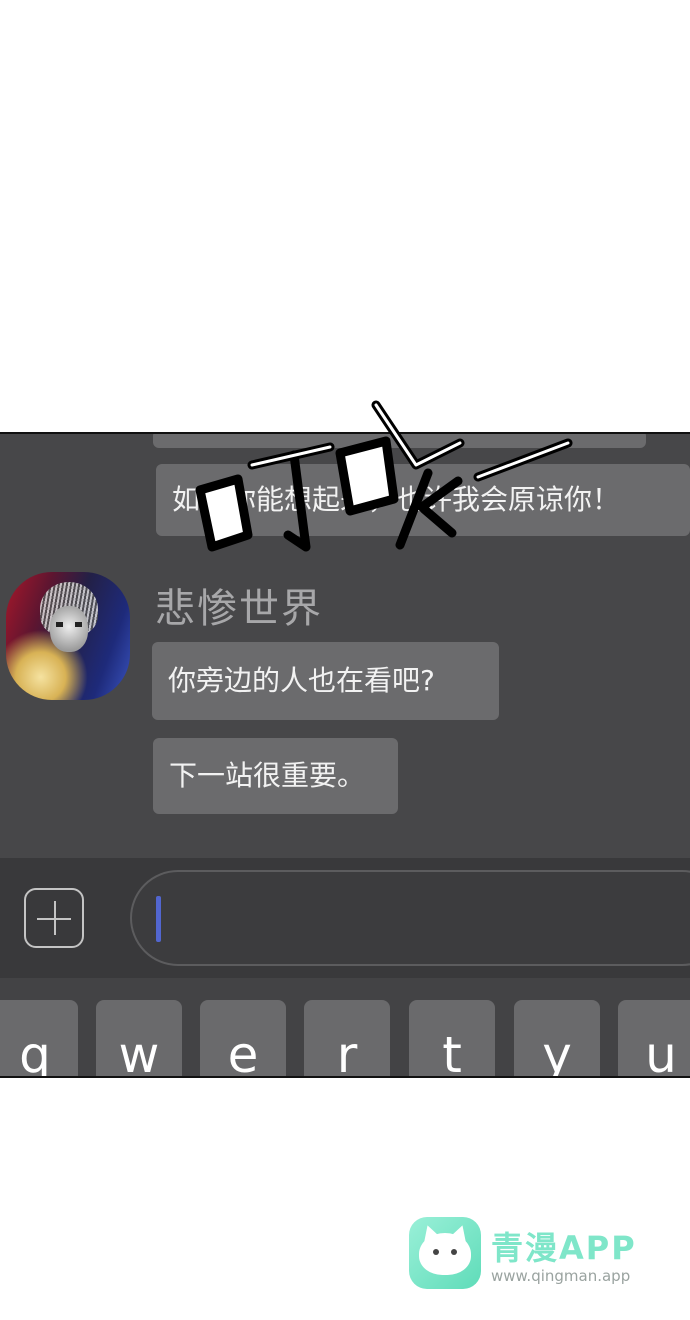 This screenshot has height=1320, width=690. I want to click on sender-avatar, so click(68, 636).